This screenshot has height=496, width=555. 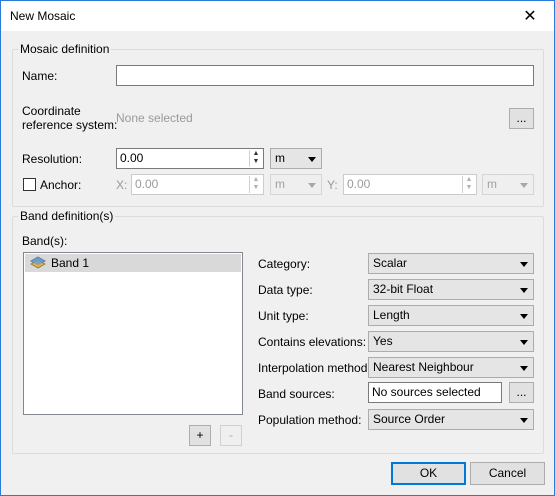 What do you see at coordinates (508, 184) in the screenshot?
I see `y-unit-select: m` at bounding box center [508, 184].